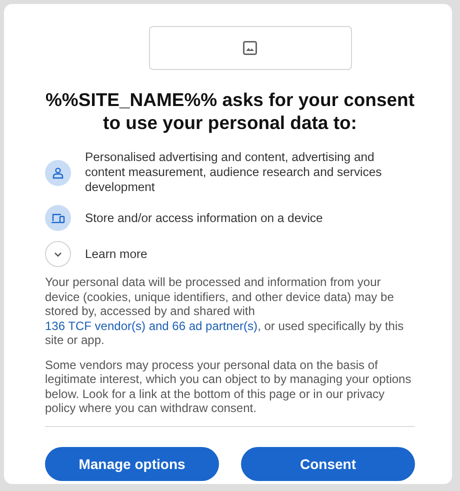  I want to click on purpose-text: Store and/or access information on a device, so click(204, 218).